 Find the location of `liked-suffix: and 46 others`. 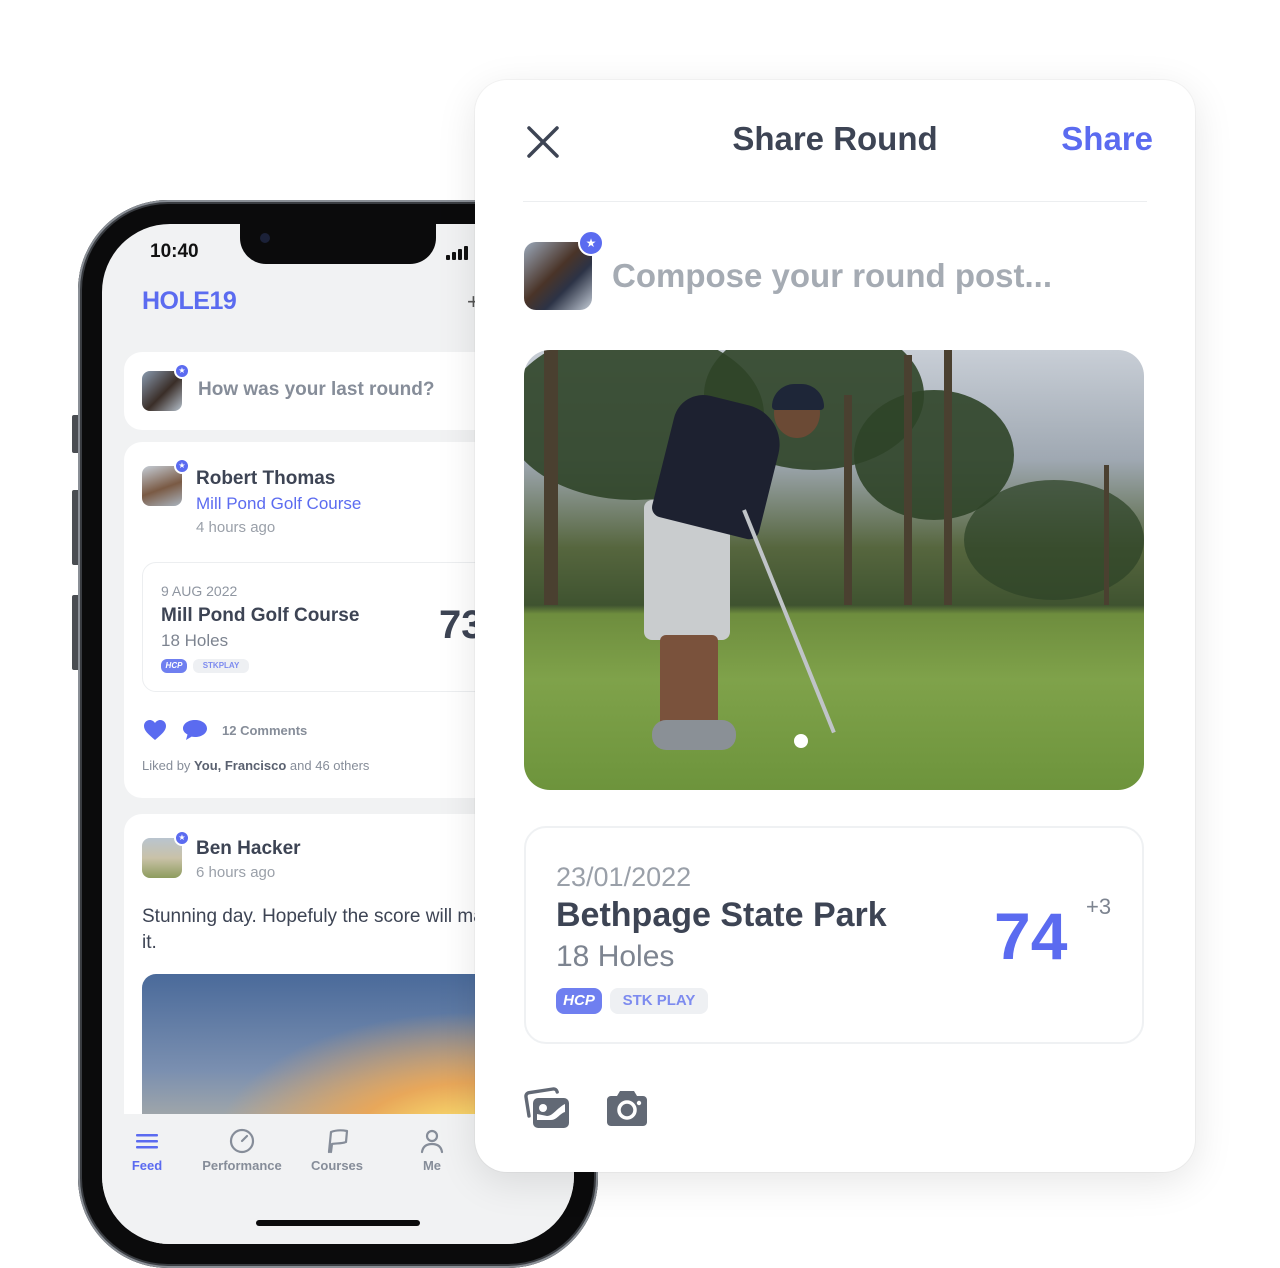

liked-suffix: and 46 others is located at coordinates (329, 765).